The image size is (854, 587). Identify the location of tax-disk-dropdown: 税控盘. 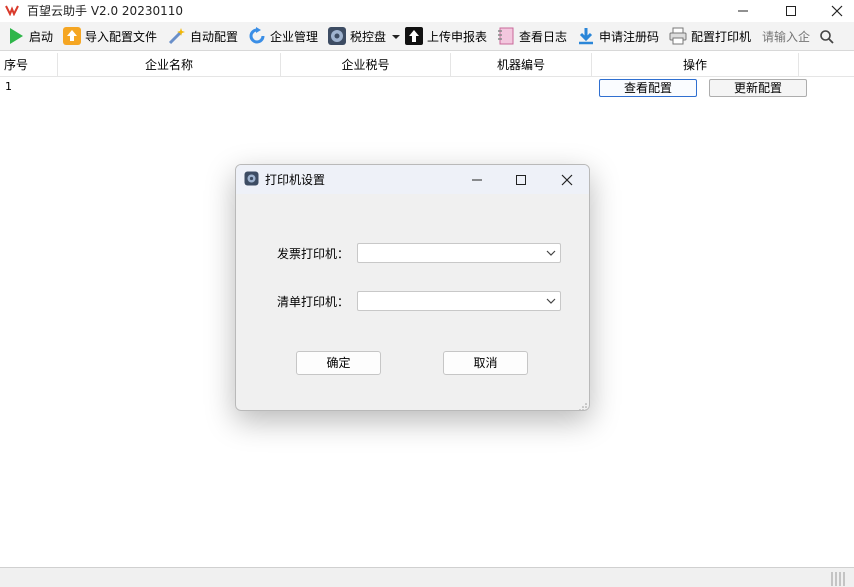
(364, 36).